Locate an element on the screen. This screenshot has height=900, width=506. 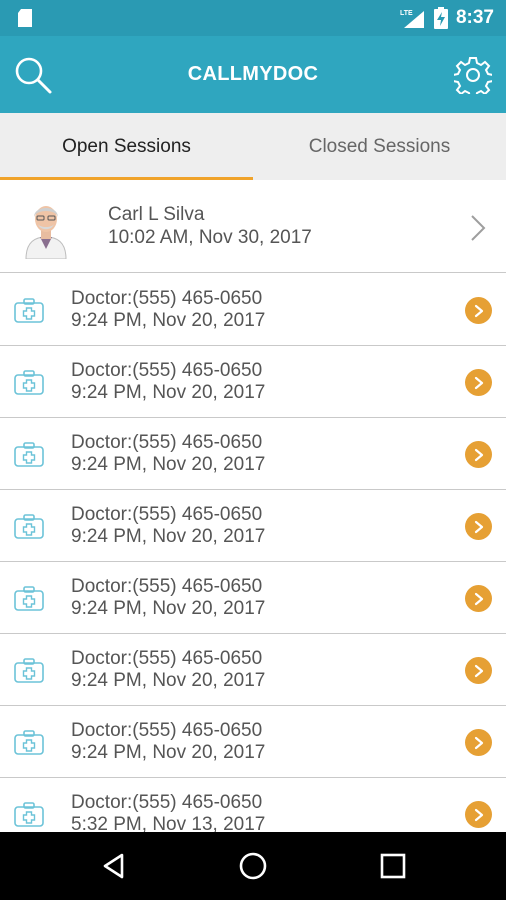
session-time: 5:32 PM, Nov 13, 2017 is located at coordinates (168, 823).